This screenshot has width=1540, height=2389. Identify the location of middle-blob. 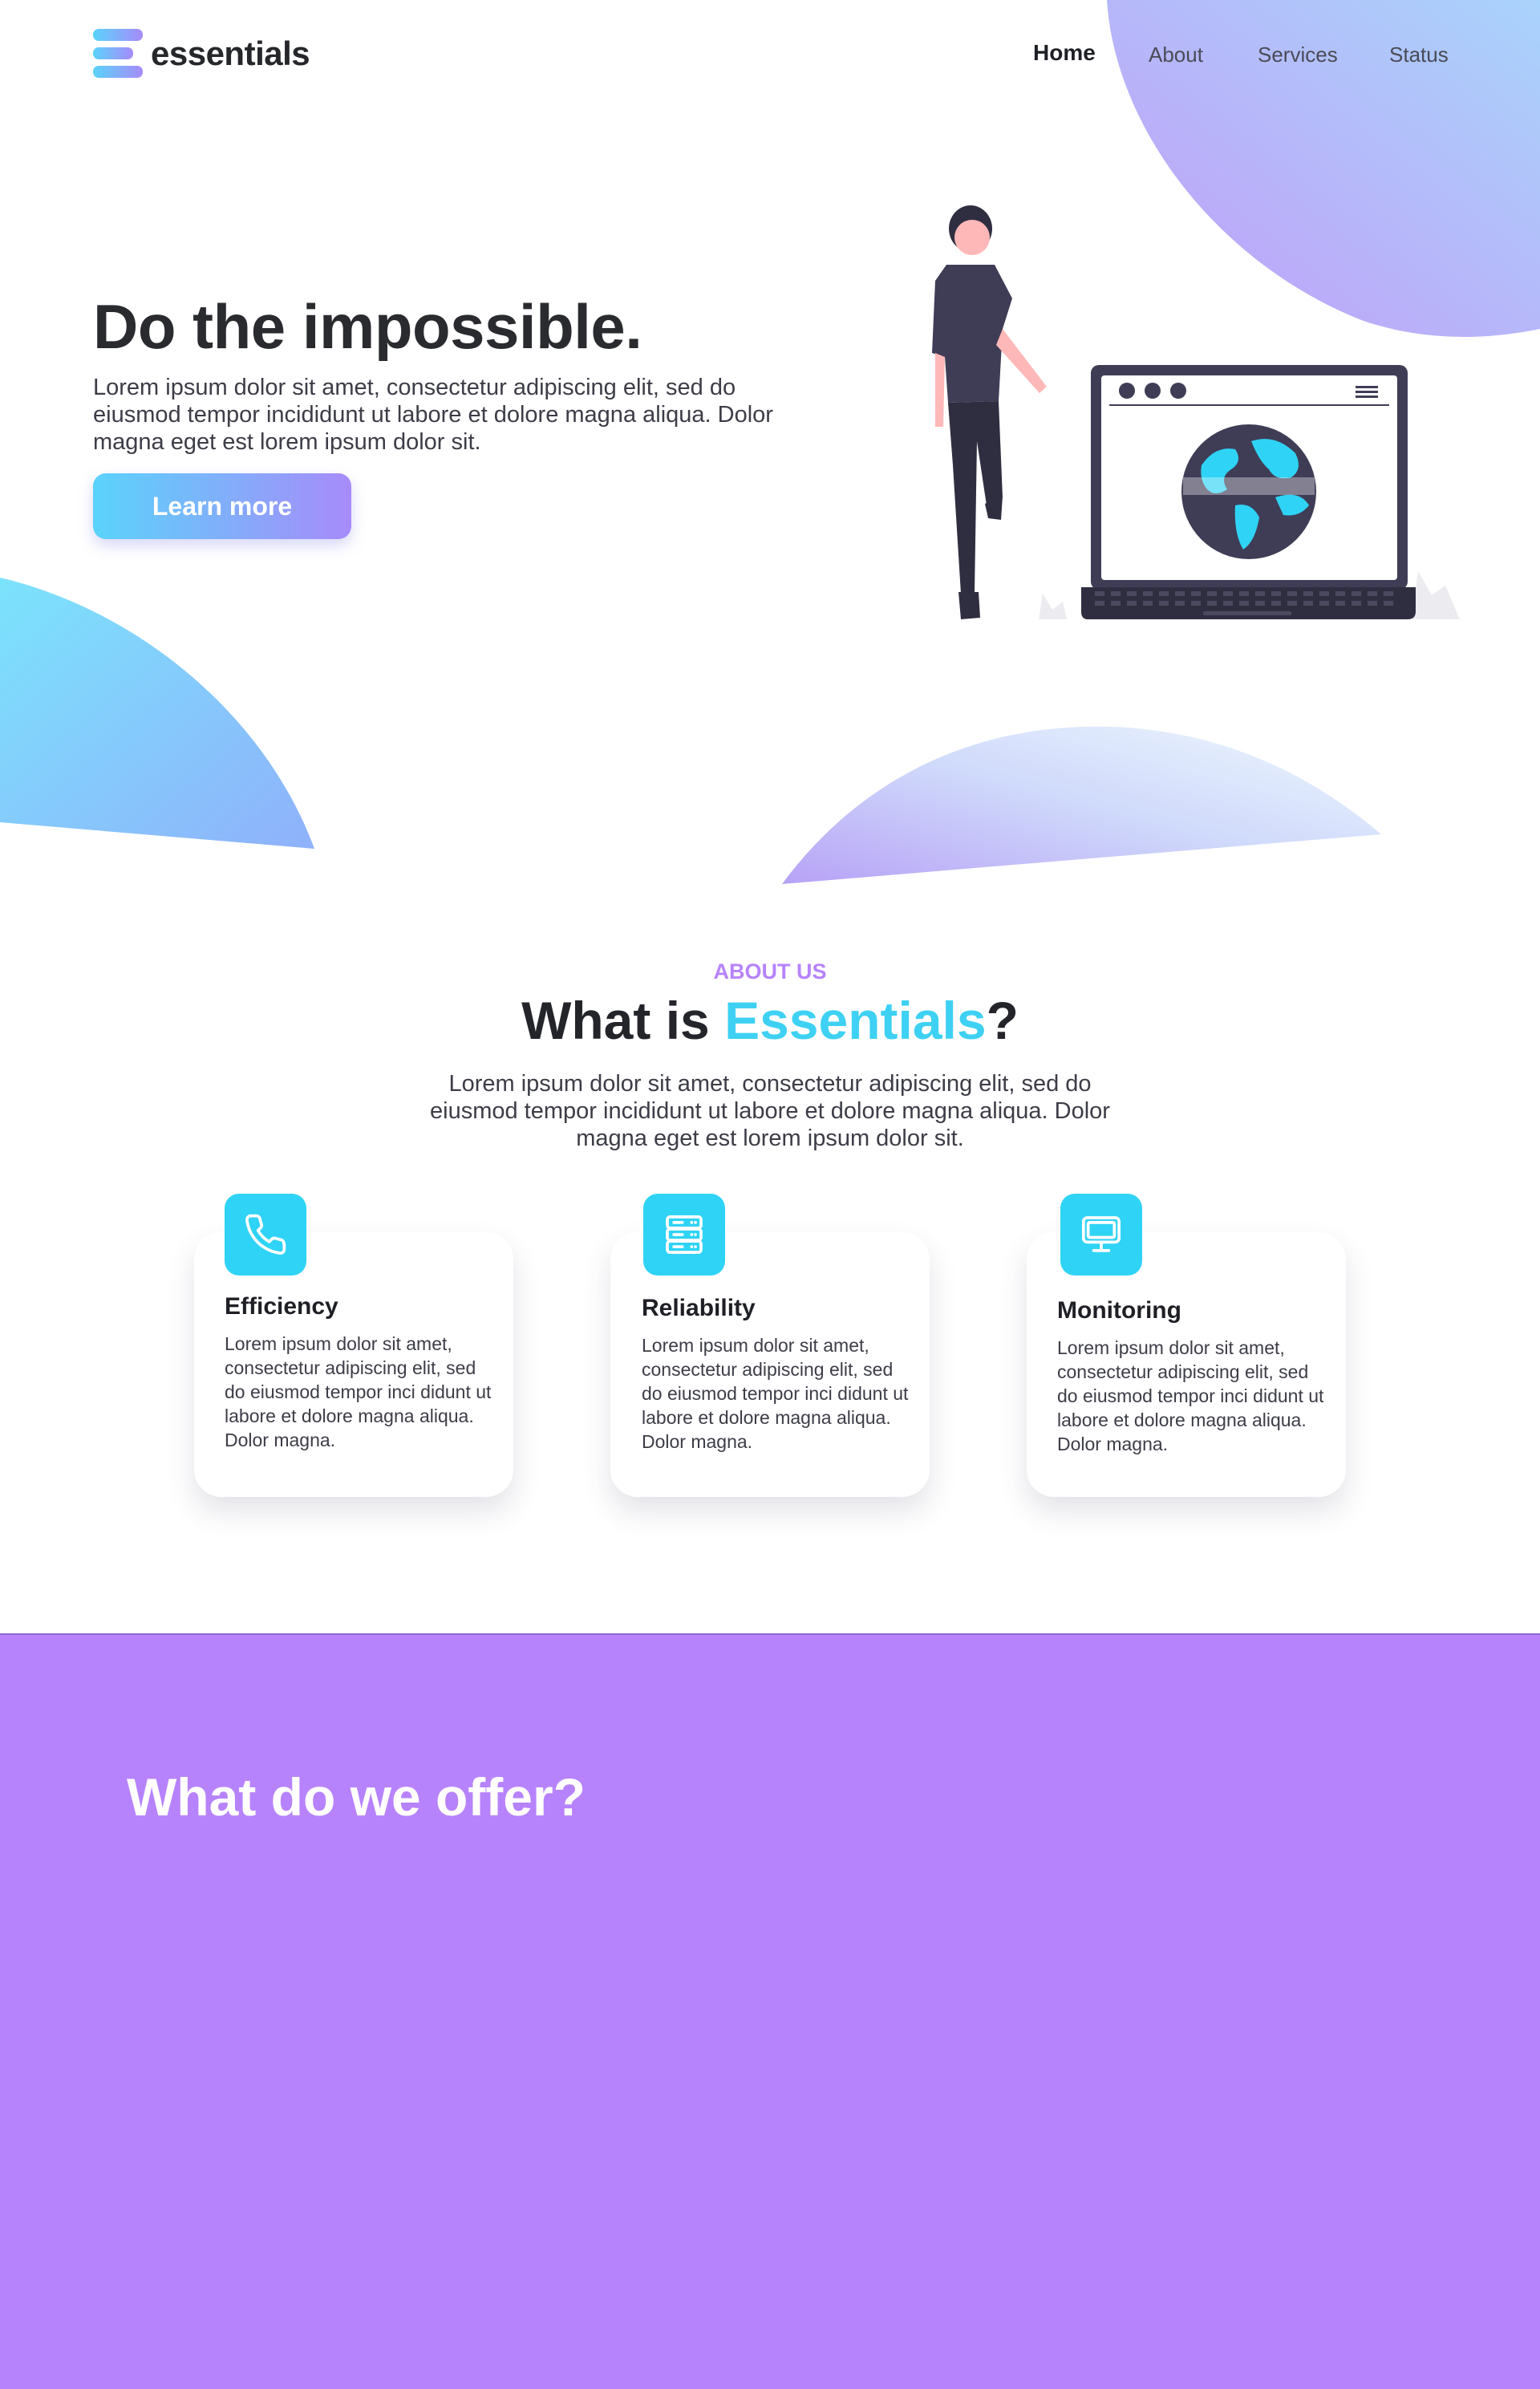
(1081, 805).